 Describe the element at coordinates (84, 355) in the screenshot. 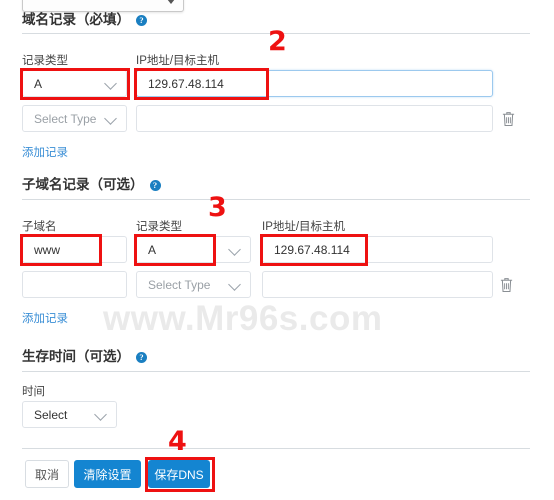

I see `section-title-ttl: 生存时间（可选）?` at that location.